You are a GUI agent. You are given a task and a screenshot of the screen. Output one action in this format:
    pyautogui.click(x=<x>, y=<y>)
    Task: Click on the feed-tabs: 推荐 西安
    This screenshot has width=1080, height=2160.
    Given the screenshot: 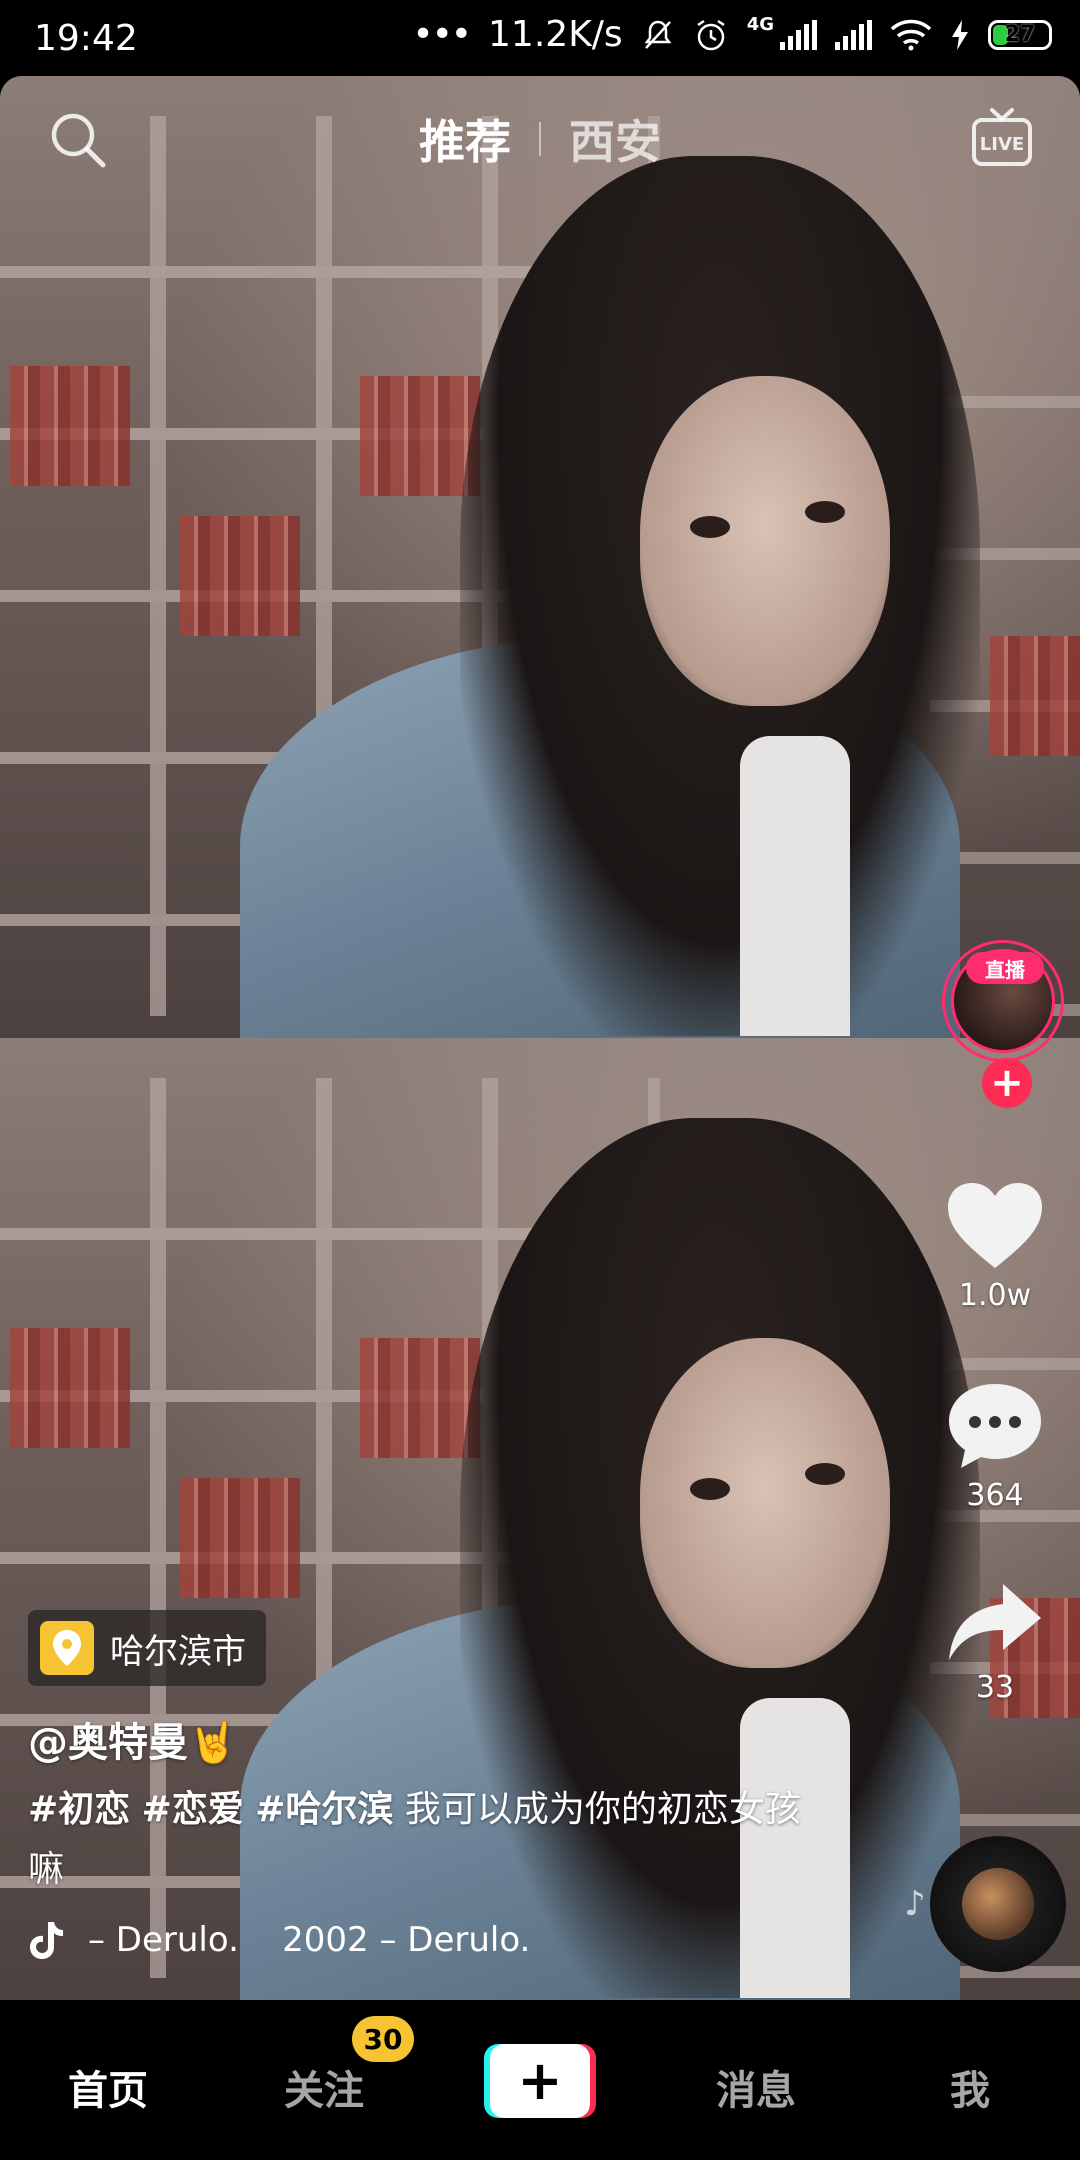 What is the action you would take?
    pyautogui.click(x=540, y=139)
    